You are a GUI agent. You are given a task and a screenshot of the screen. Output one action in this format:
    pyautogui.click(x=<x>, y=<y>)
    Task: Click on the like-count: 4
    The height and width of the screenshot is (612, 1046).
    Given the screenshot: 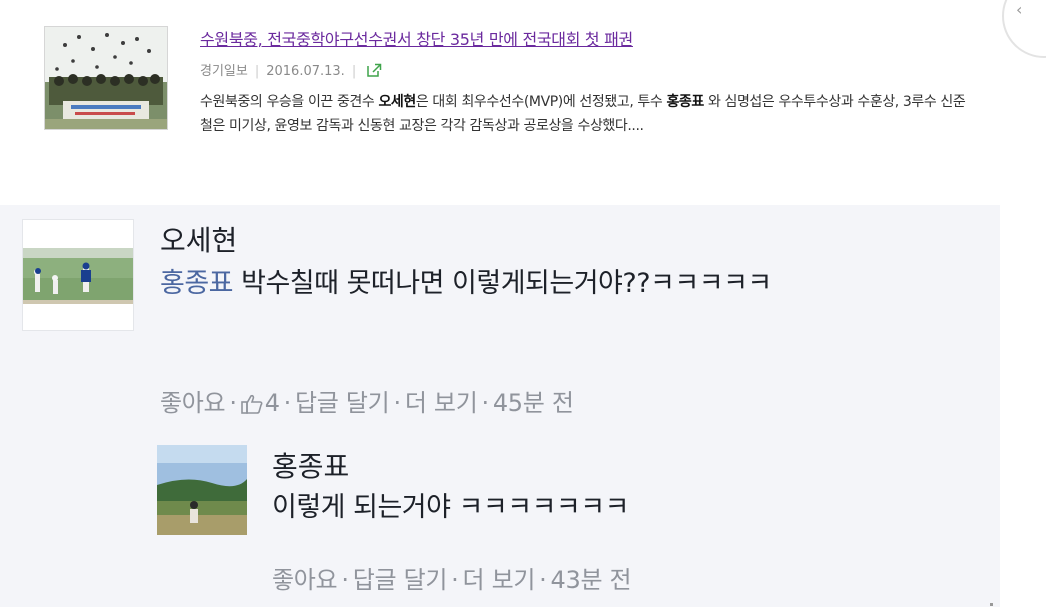 What is the action you would take?
    pyautogui.click(x=272, y=403)
    